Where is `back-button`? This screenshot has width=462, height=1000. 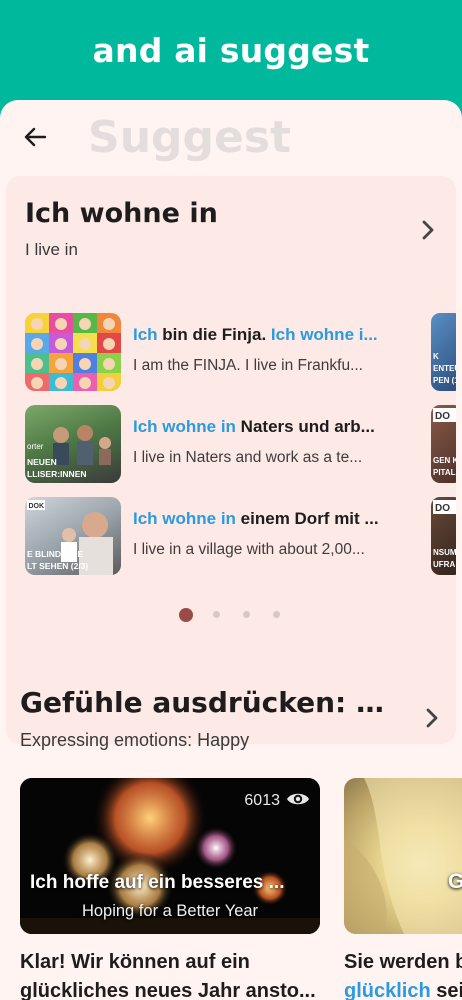 back-button is located at coordinates (35, 137).